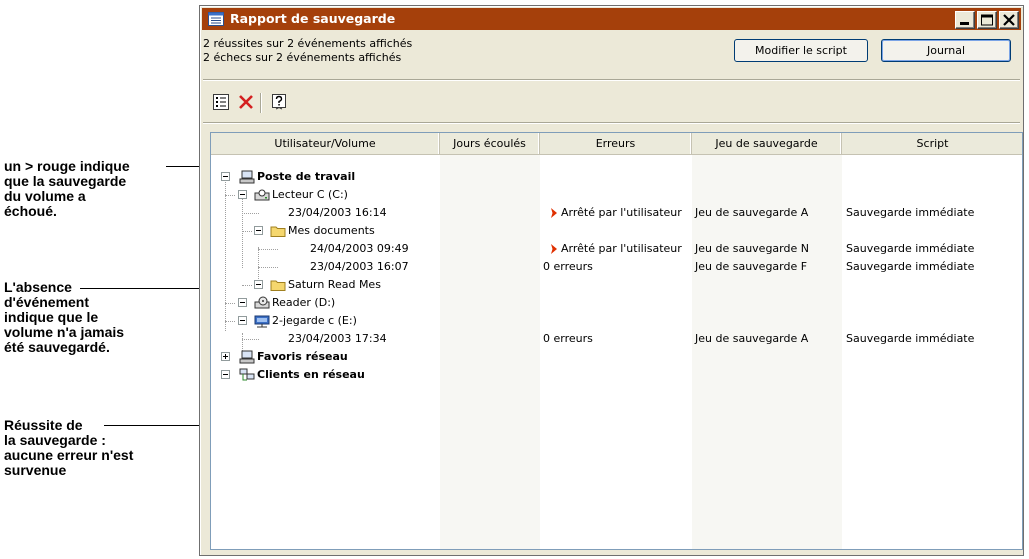  What do you see at coordinates (302, 356) in the screenshot?
I see `tree-node-label: Favoris réseau` at bounding box center [302, 356].